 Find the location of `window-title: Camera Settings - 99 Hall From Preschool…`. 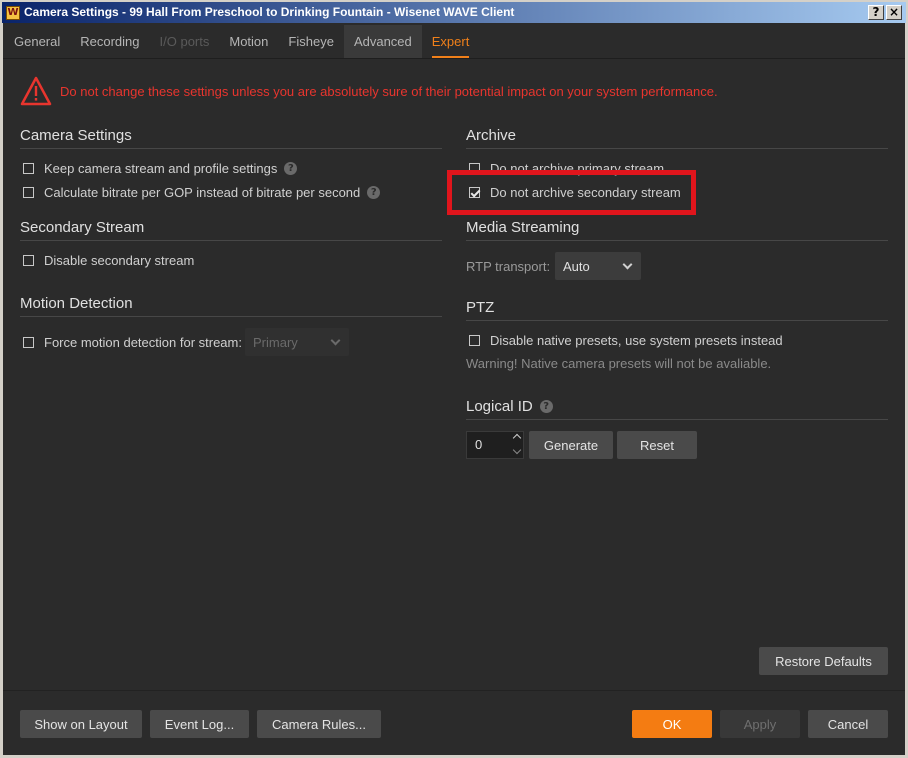

window-title: Camera Settings - 99 Hall From Preschool… is located at coordinates (269, 12).